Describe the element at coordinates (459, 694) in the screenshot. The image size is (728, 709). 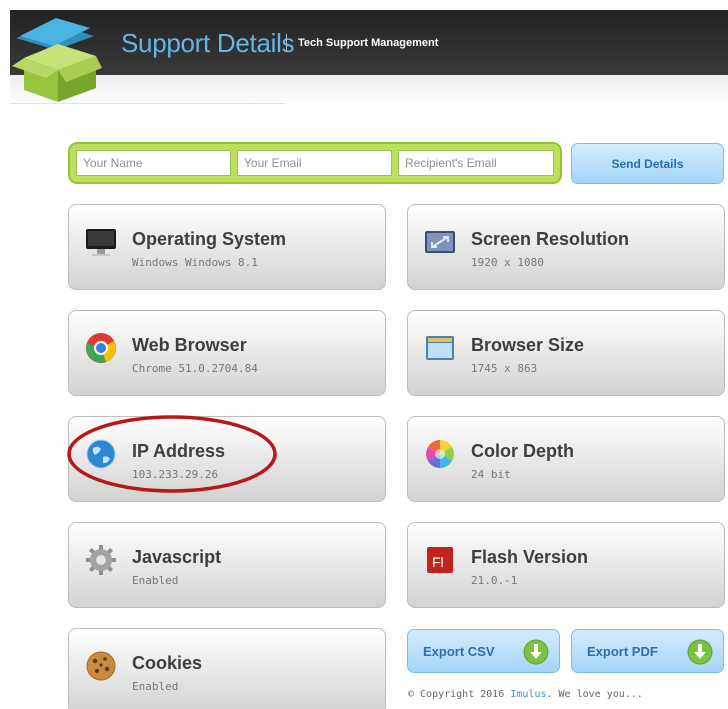
I see `copyright-prefix: © Copyright 2016` at that location.